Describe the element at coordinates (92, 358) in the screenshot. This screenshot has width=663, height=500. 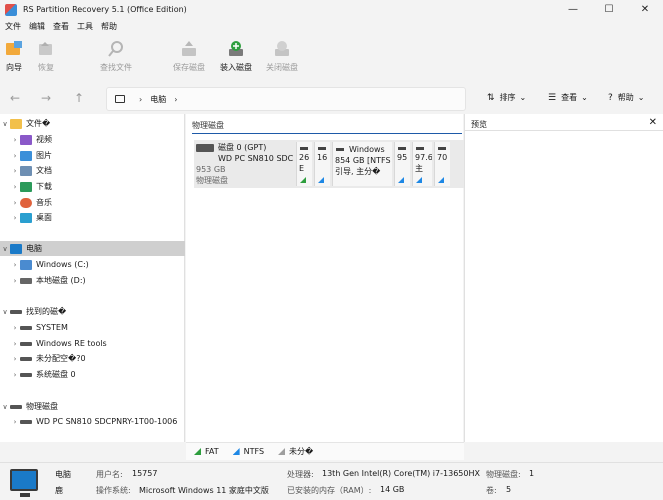
I see `tree-item-unallocated: › 未分配空�?0` at that location.